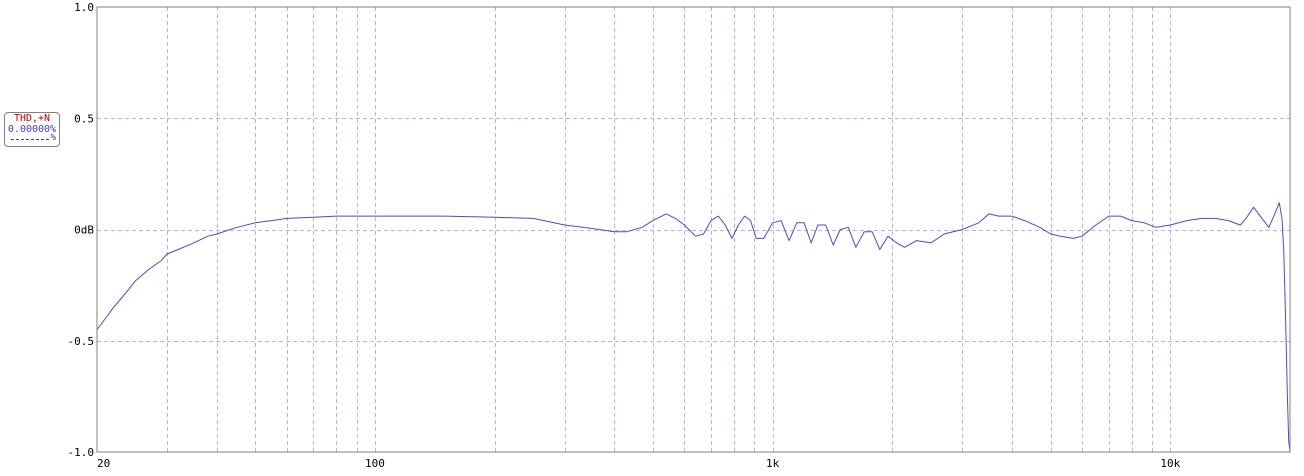 This screenshot has height=476, width=1304. What do you see at coordinates (375, 463) in the screenshot?
I see `x-tick-label: 100` at bounding box center [375, 463].